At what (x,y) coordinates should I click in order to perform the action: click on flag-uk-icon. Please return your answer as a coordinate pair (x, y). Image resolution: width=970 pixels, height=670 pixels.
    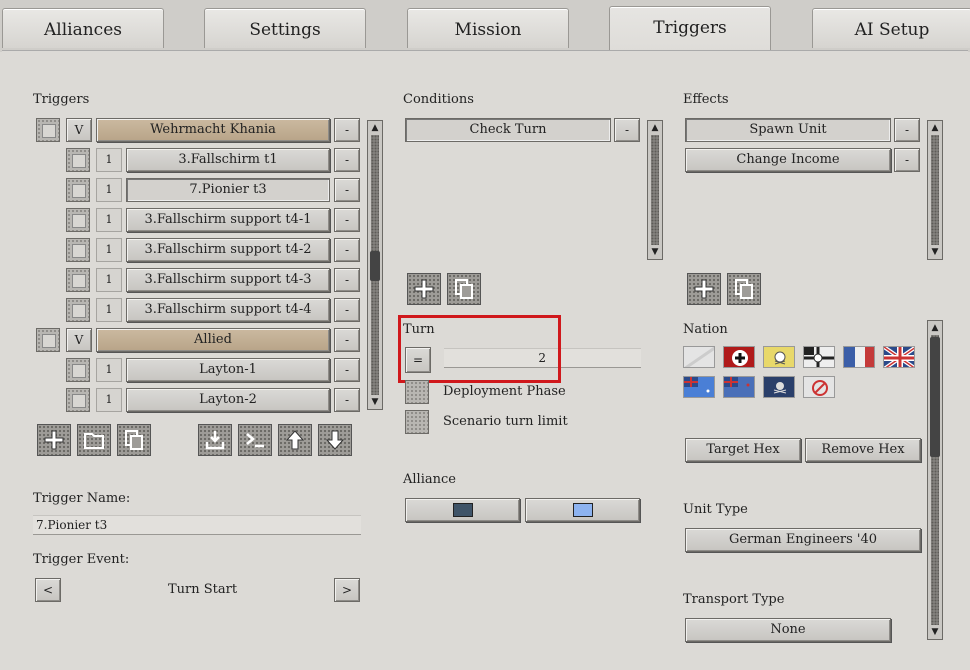
    Looking at the image, I should click on (899, 357).